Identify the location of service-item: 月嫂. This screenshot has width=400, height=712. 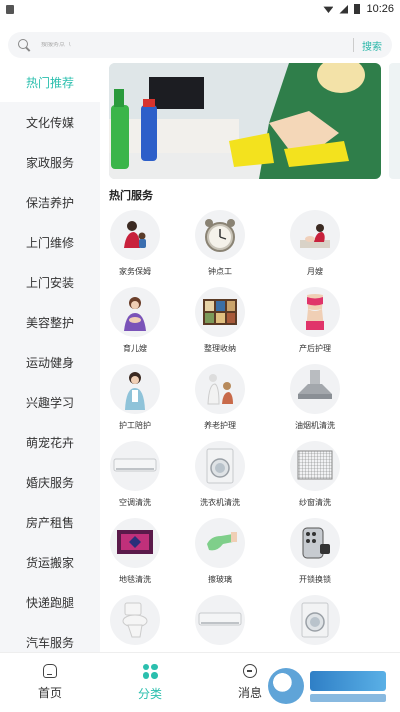
(315, 248).